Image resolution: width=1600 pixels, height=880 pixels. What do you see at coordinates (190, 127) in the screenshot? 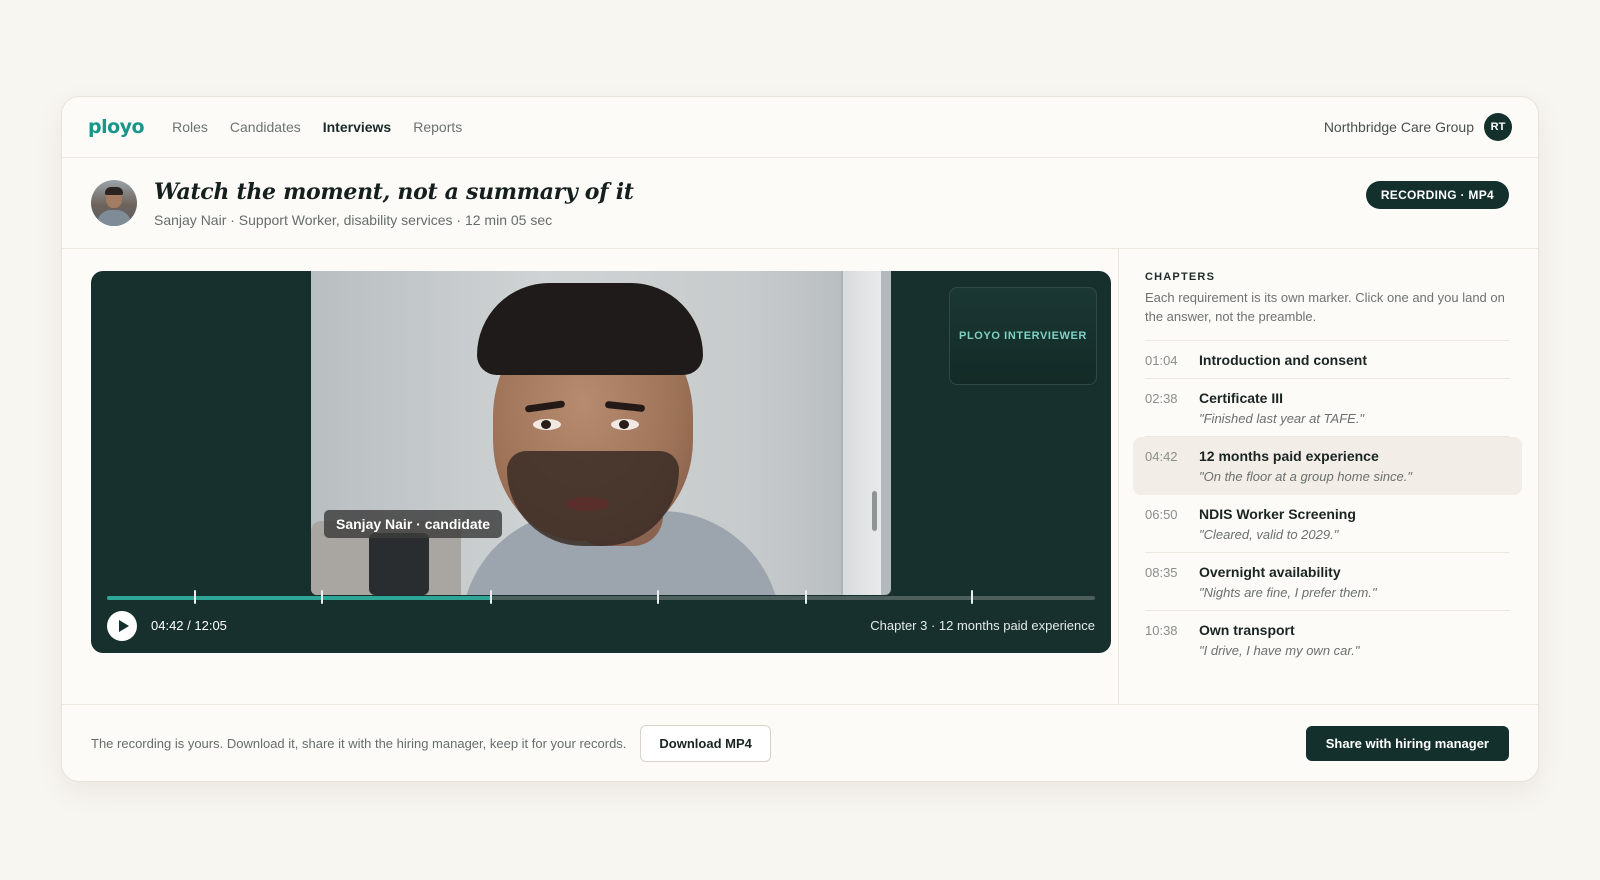
I see `nav-link-roles: Roles` at bounding box center [190, 127].